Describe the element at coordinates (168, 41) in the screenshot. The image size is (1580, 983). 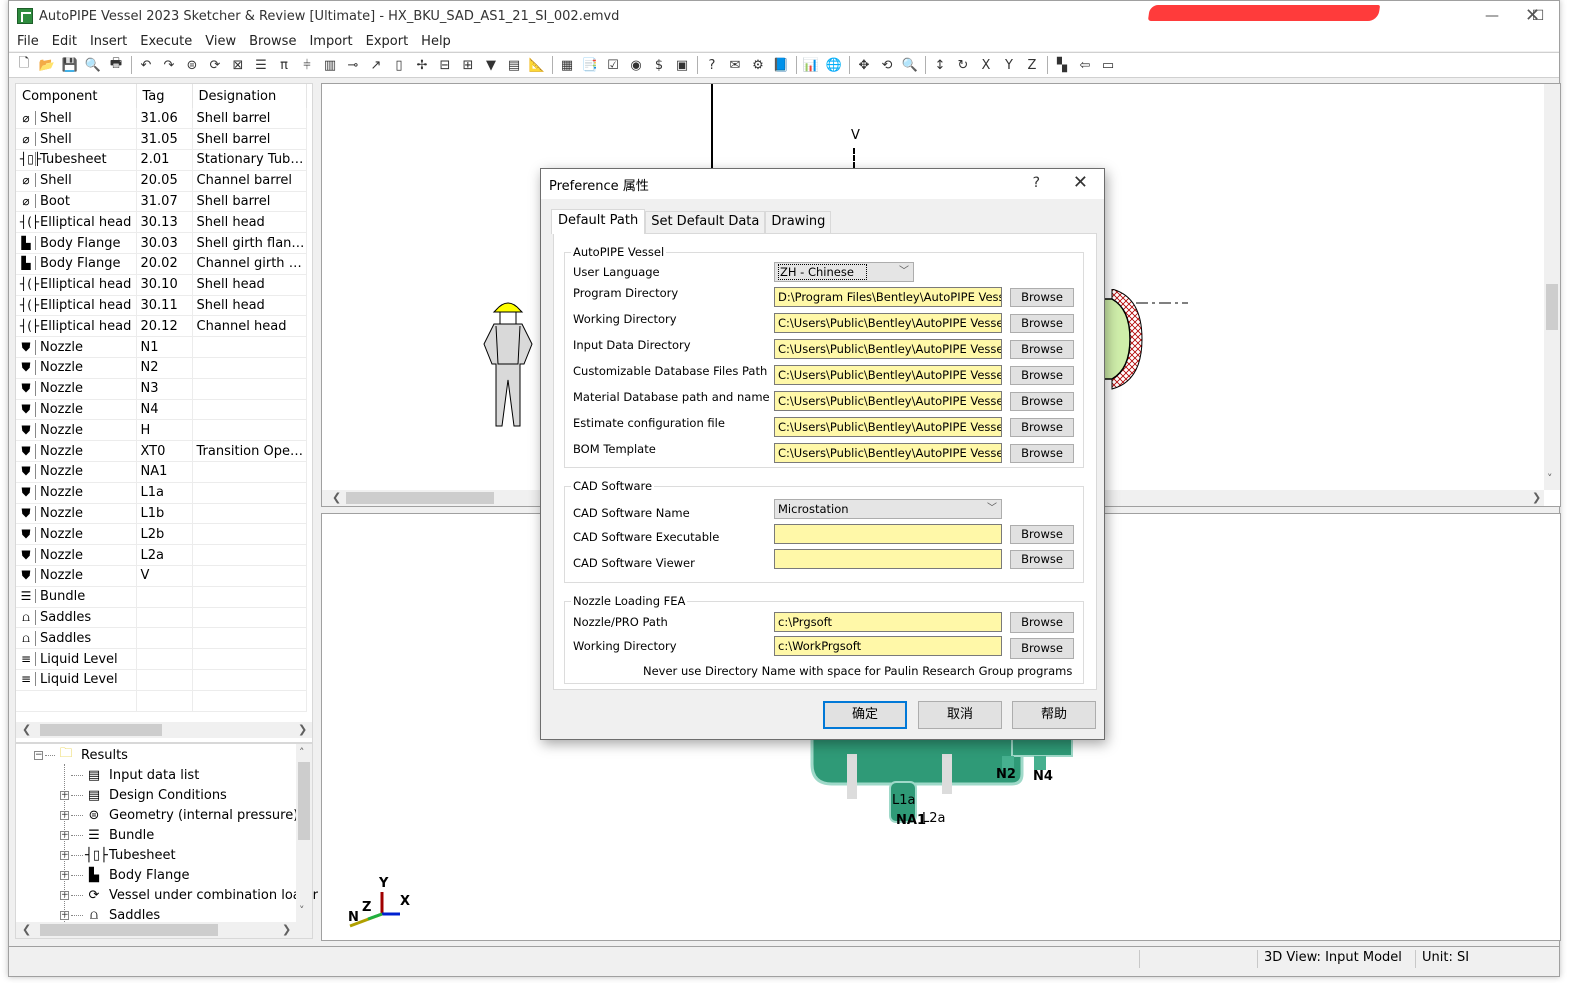
I see `menu-execute: Execute` at that location.